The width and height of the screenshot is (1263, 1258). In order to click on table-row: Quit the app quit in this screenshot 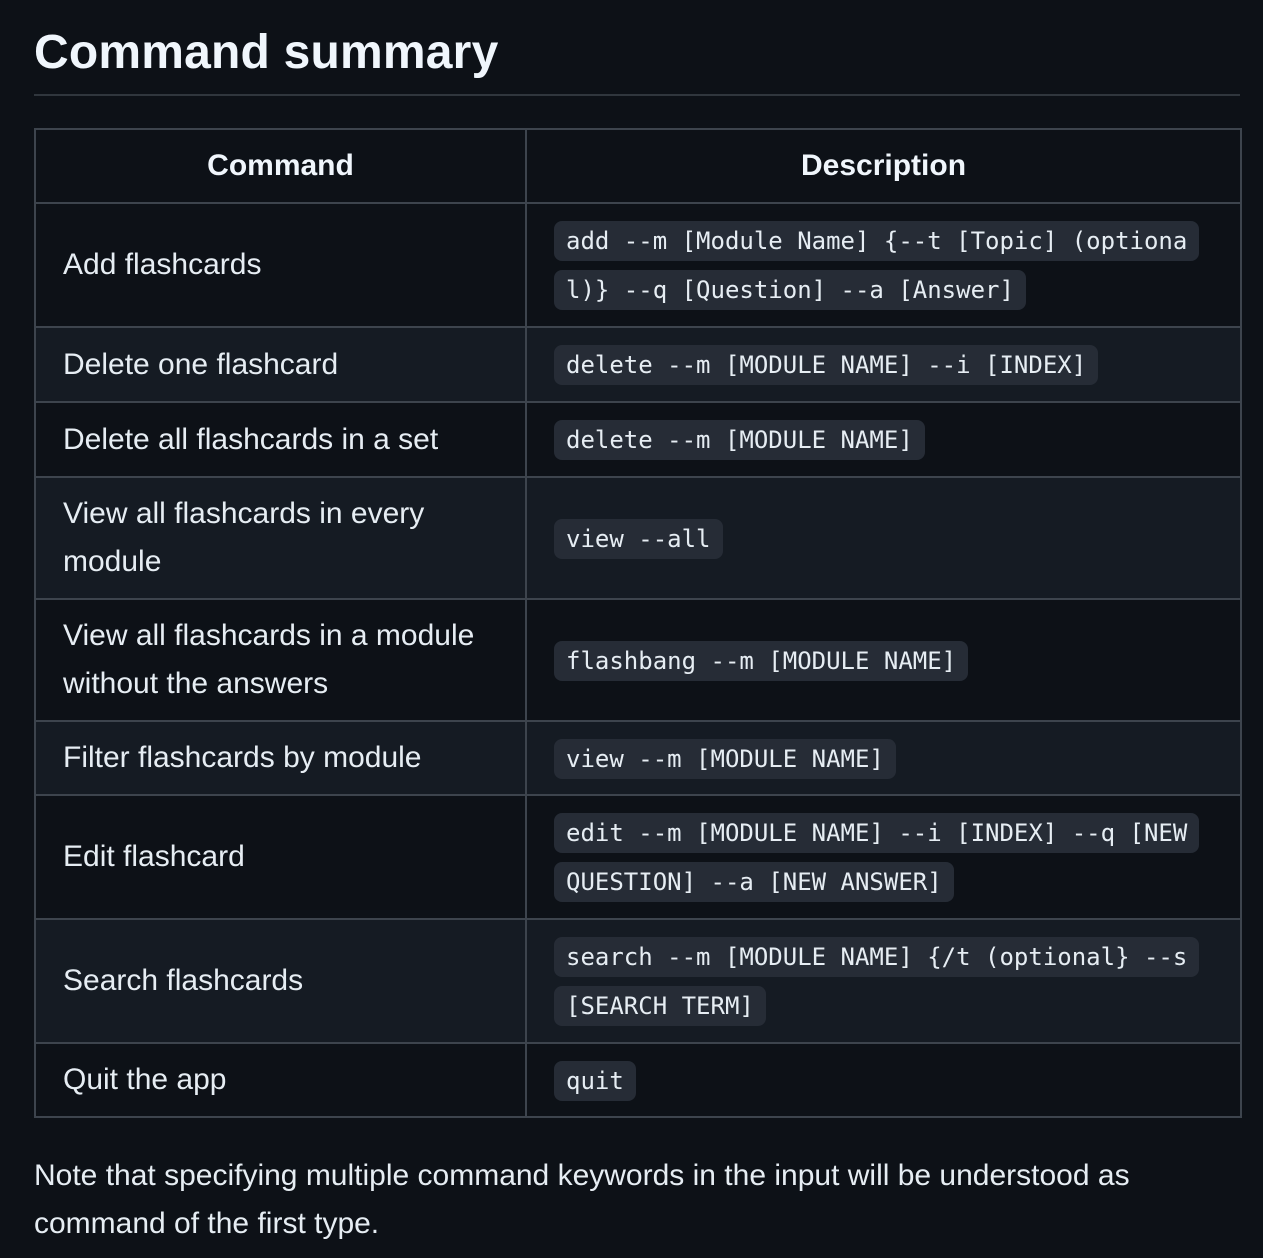, I will do `click(638, 1080)`.